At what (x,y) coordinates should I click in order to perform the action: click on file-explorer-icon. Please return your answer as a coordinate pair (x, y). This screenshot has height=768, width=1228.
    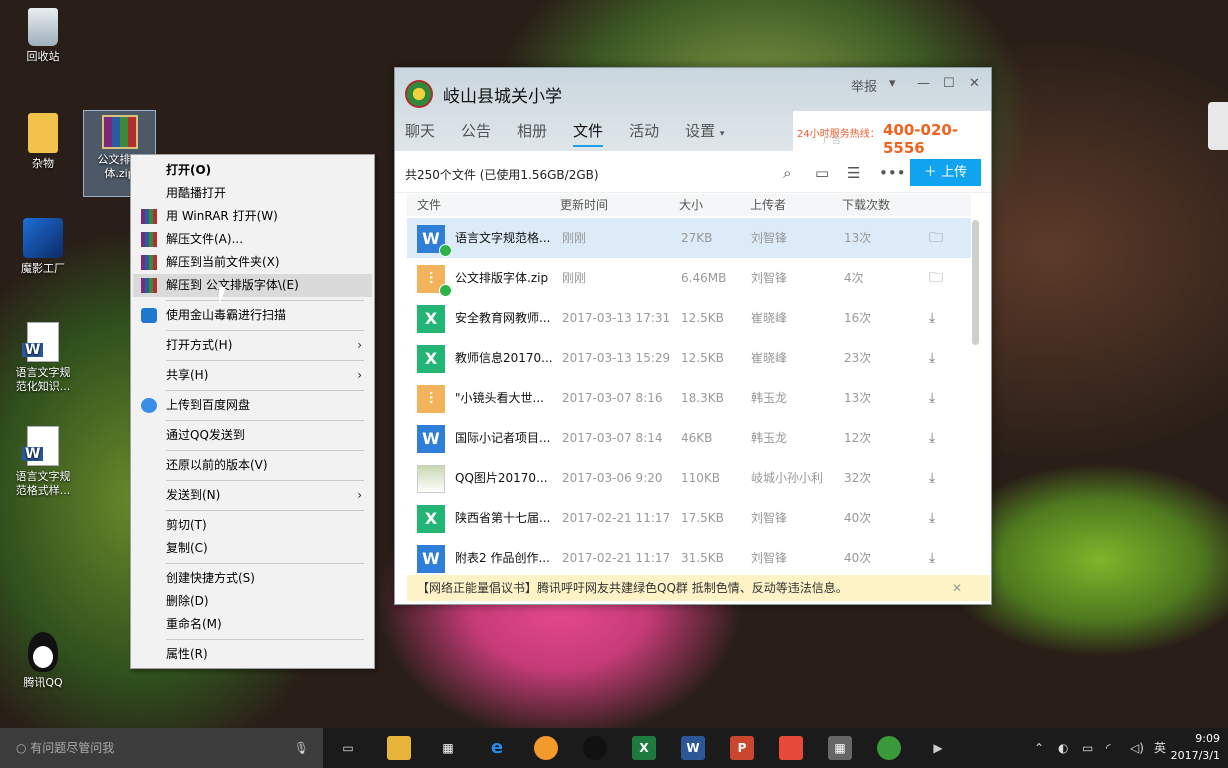
    Looking at the image, I should click on (399, 748).